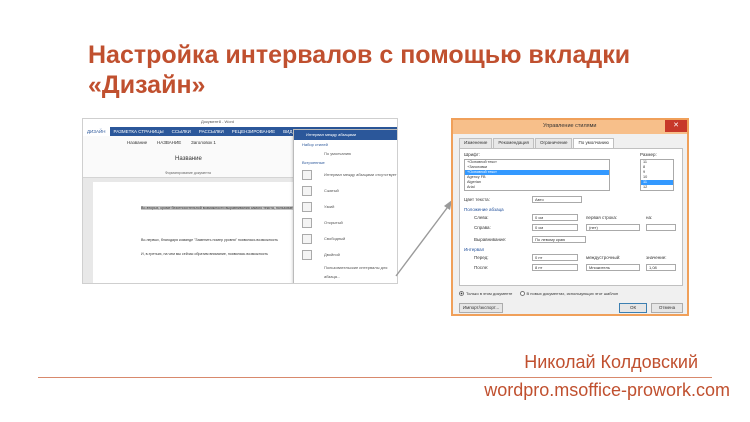 The width and height of the screenshot is (750, 422). What do you see at coordinates (481, 257) in the screenshot?
I see `spacing-before-label: Перед:` at bounding box center [481, 257].